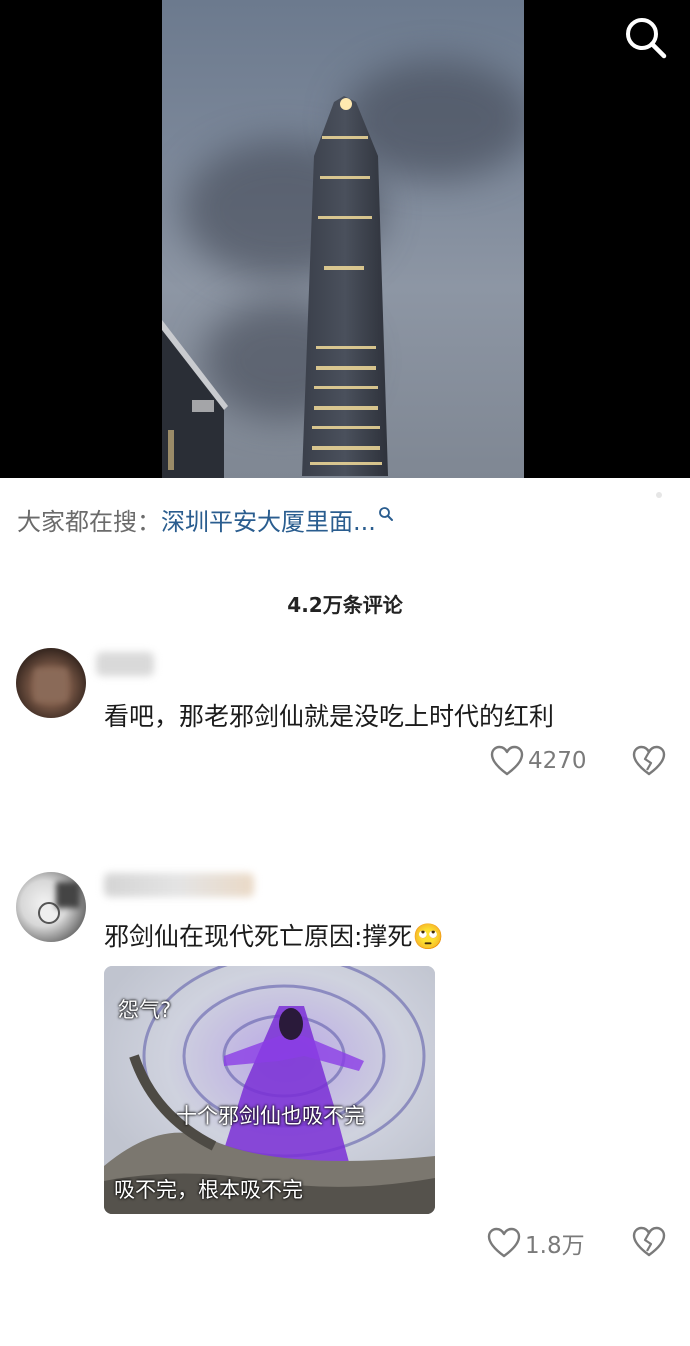 This screenshot has width=690, height=1346. Describe the element at coordinates (329, 716) in the screenshot. I see `comment-text: 看吧，那老邪剑仙就是没吃上时代的红利` at that location.